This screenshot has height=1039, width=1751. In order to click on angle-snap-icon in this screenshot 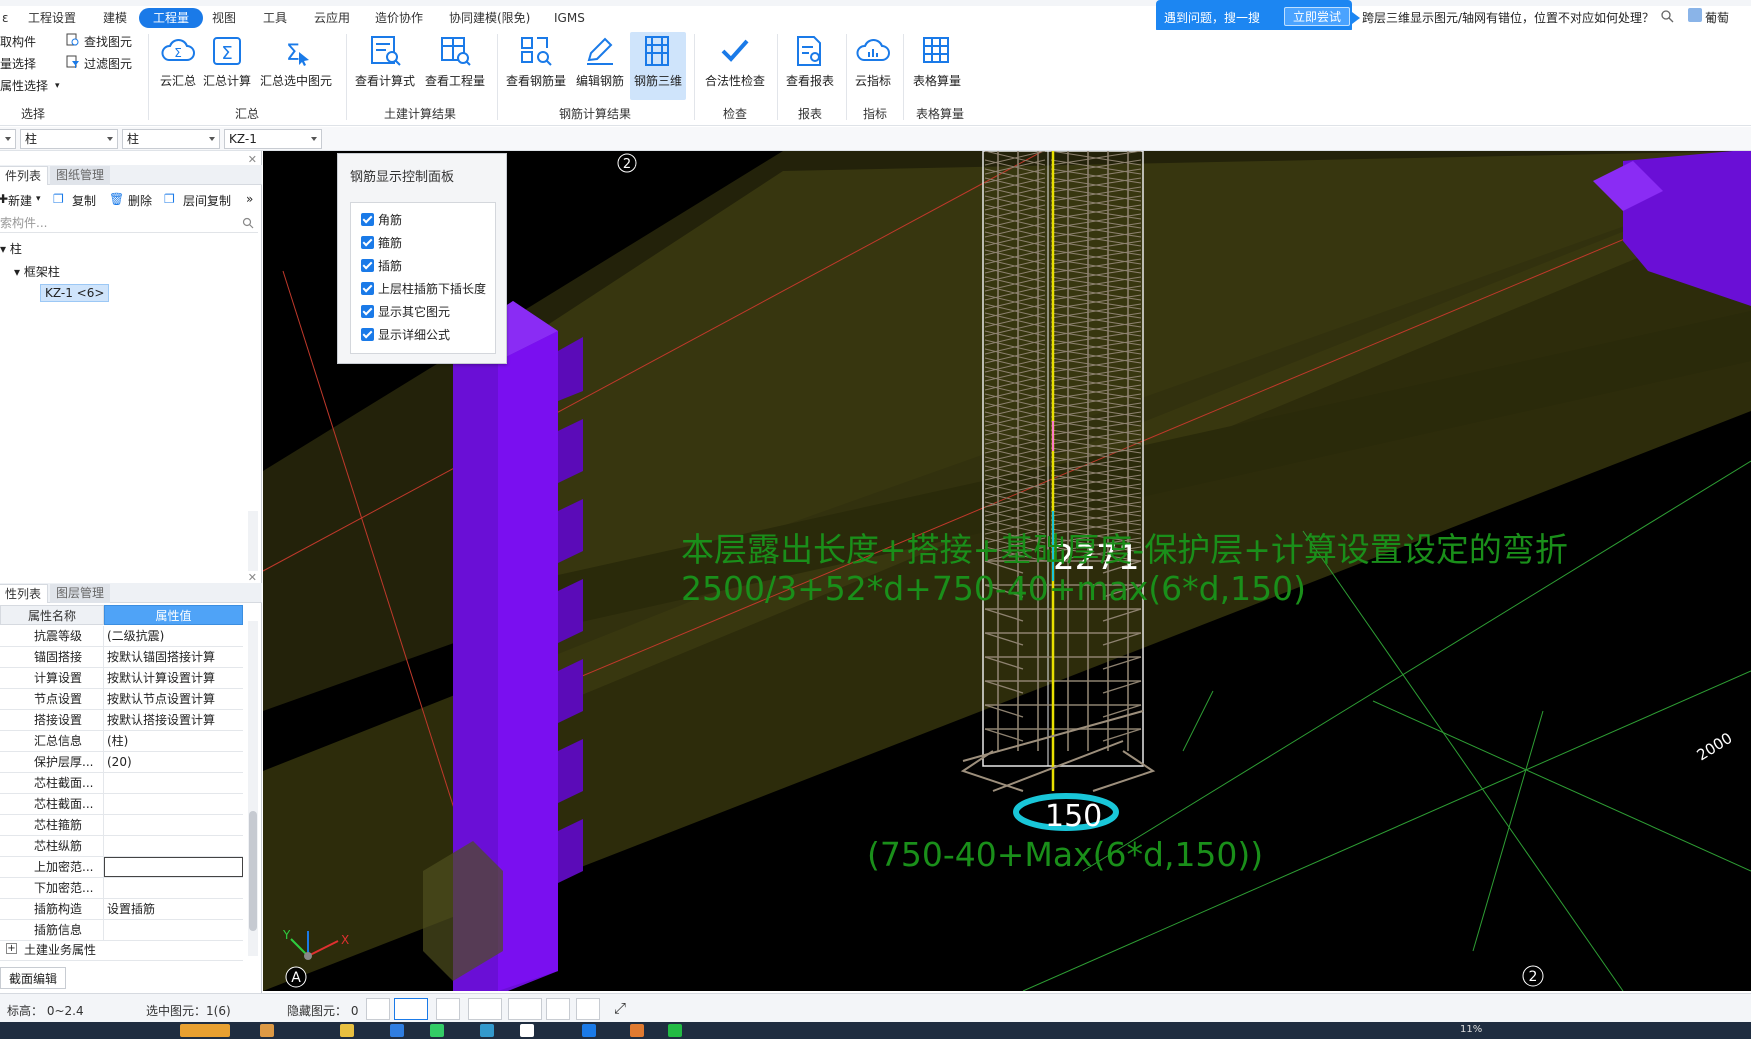, I will do `click(485, 1009)`.